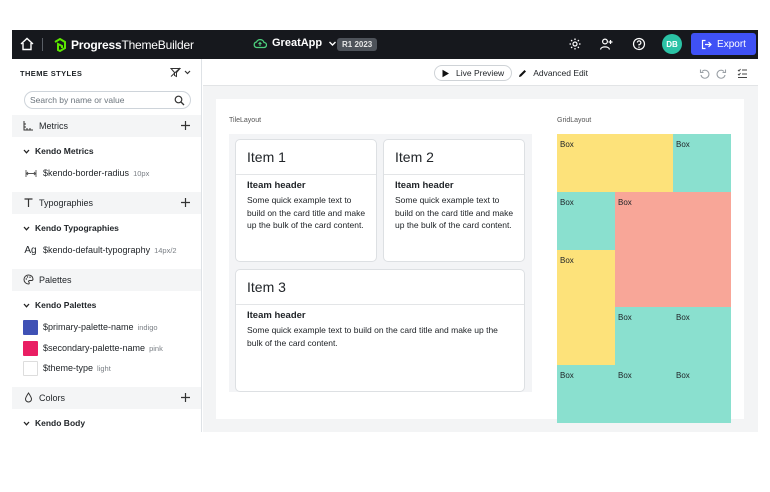  Describe the element at coordinates (306, 157) in the screenshot. I see `card-title: Item 1` at that location.